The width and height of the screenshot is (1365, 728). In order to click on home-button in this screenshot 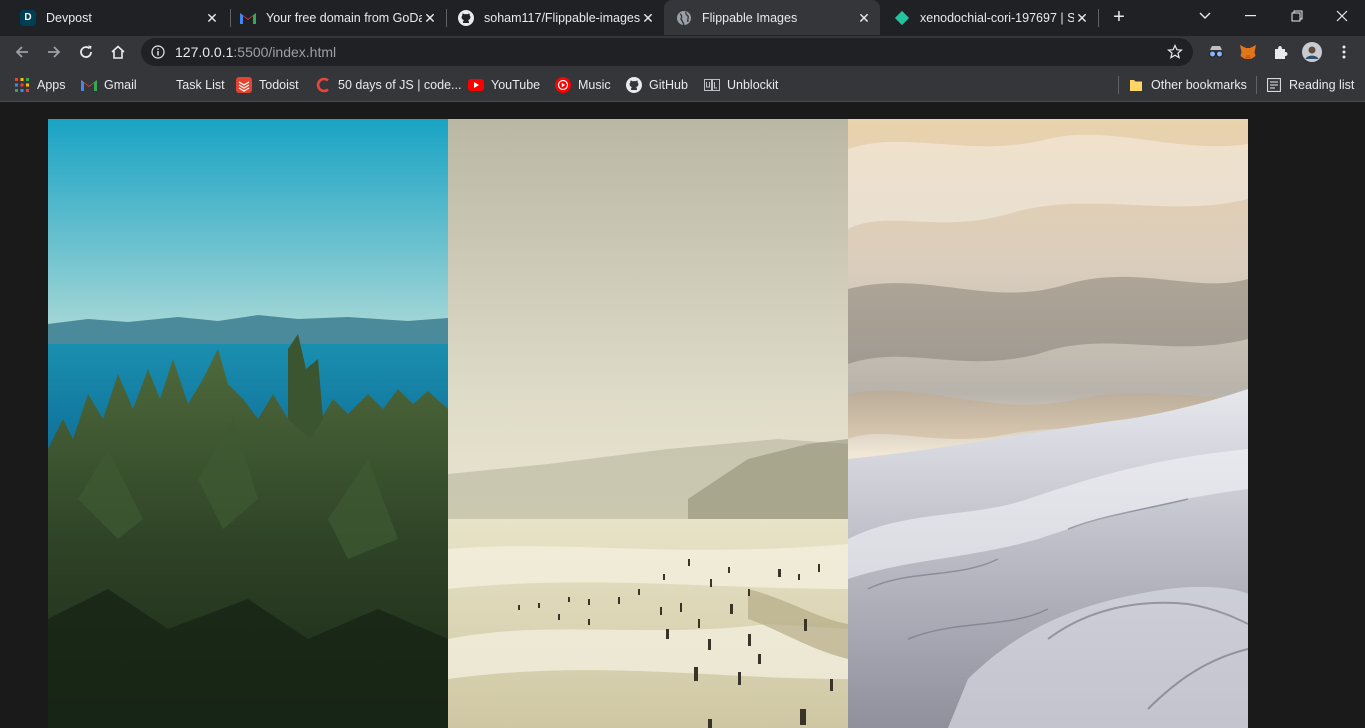, I will do `click(118, 52)`.